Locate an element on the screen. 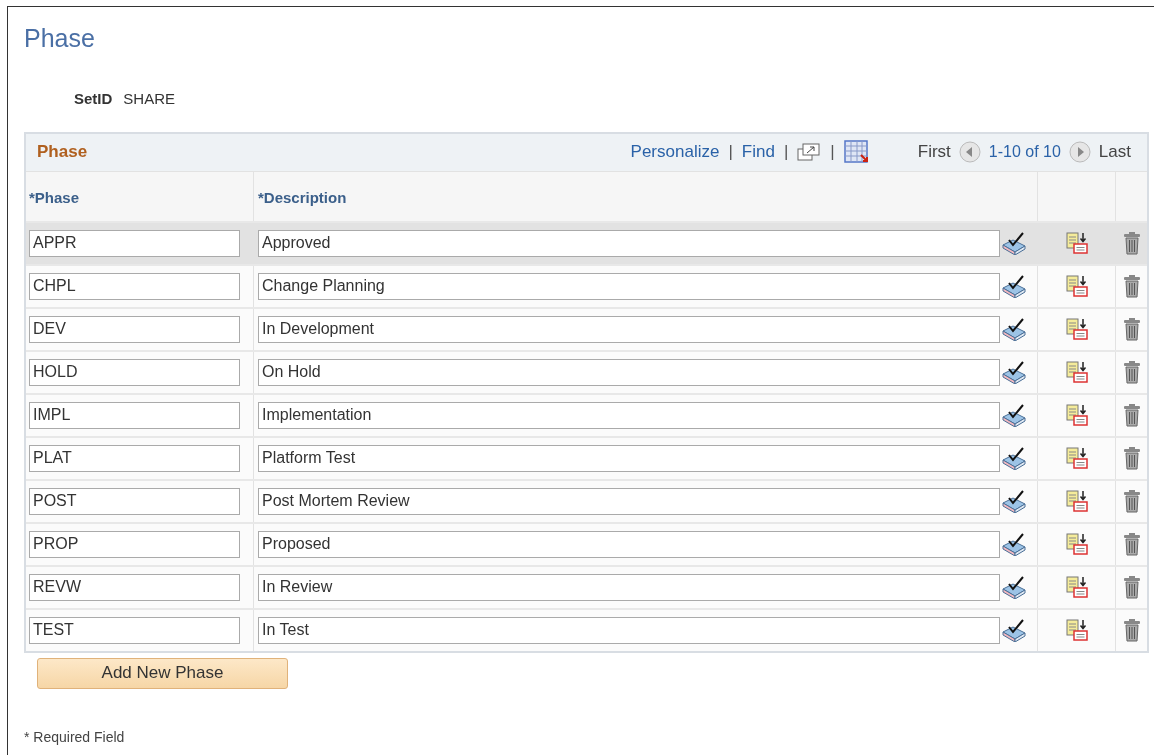 Image resolution: width=1154 pixels, height=755 pixels. table-row: APPR Approved is located at coordinates (586, 242).